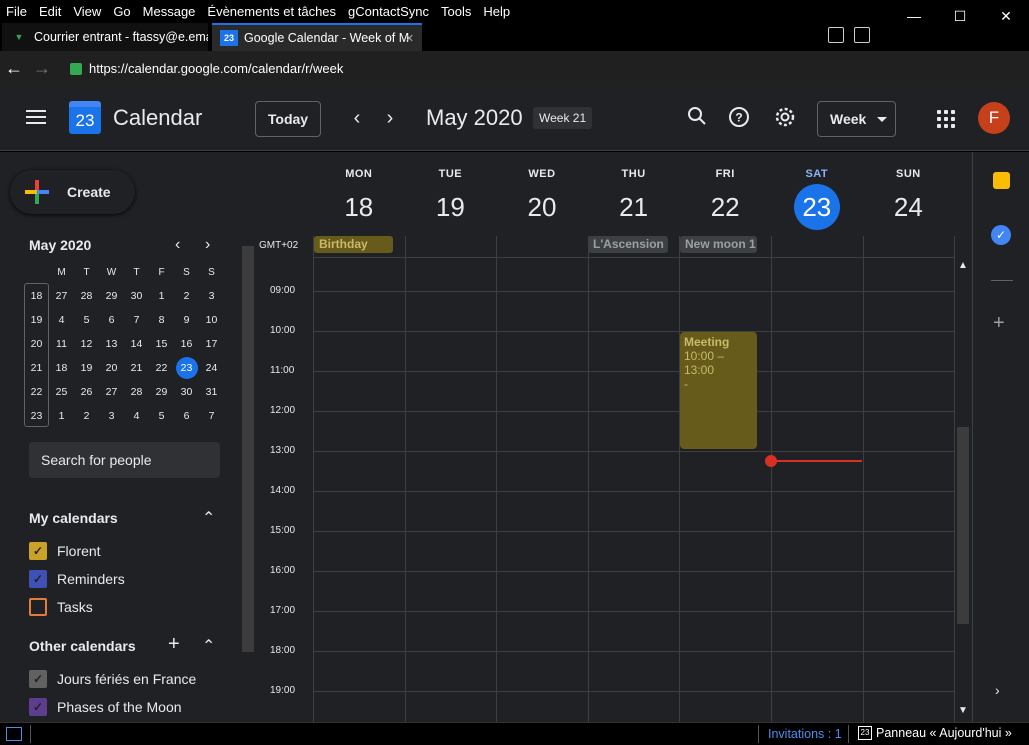 Image resolution: width=1029 pixels, height=745 pixels. What do you see at coordinates (36, 416) in the screenshot?
I see `week-number: 23` at bounding box center [36, 416].